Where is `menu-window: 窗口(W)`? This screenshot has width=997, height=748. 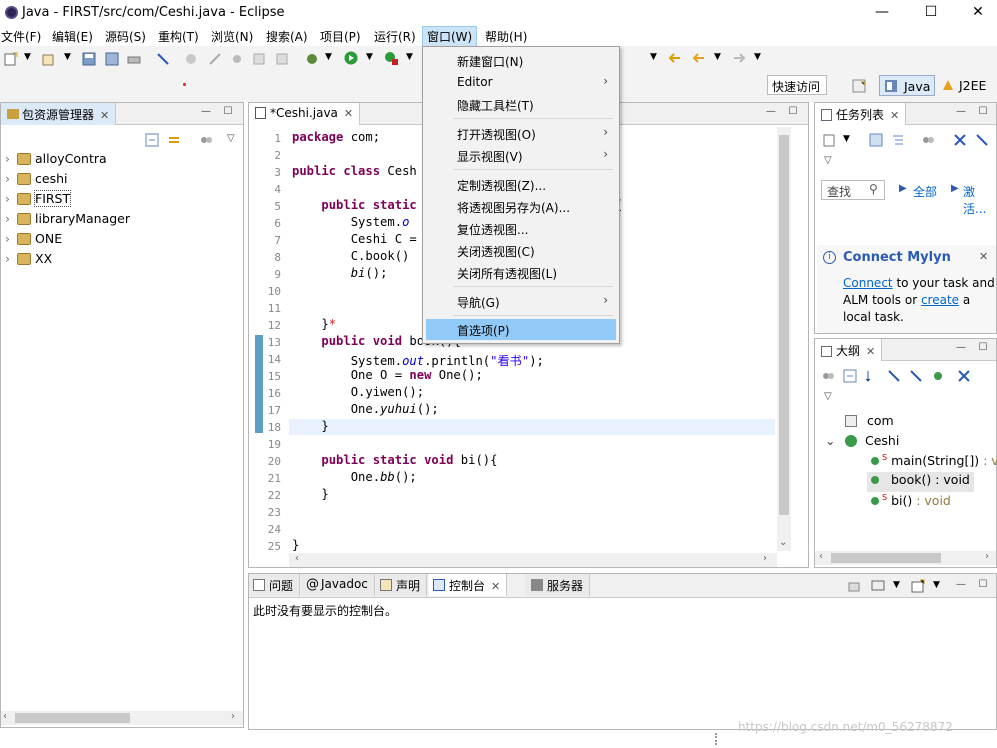 menu-window: 窗口(W) is located at coordinates (450, 36).